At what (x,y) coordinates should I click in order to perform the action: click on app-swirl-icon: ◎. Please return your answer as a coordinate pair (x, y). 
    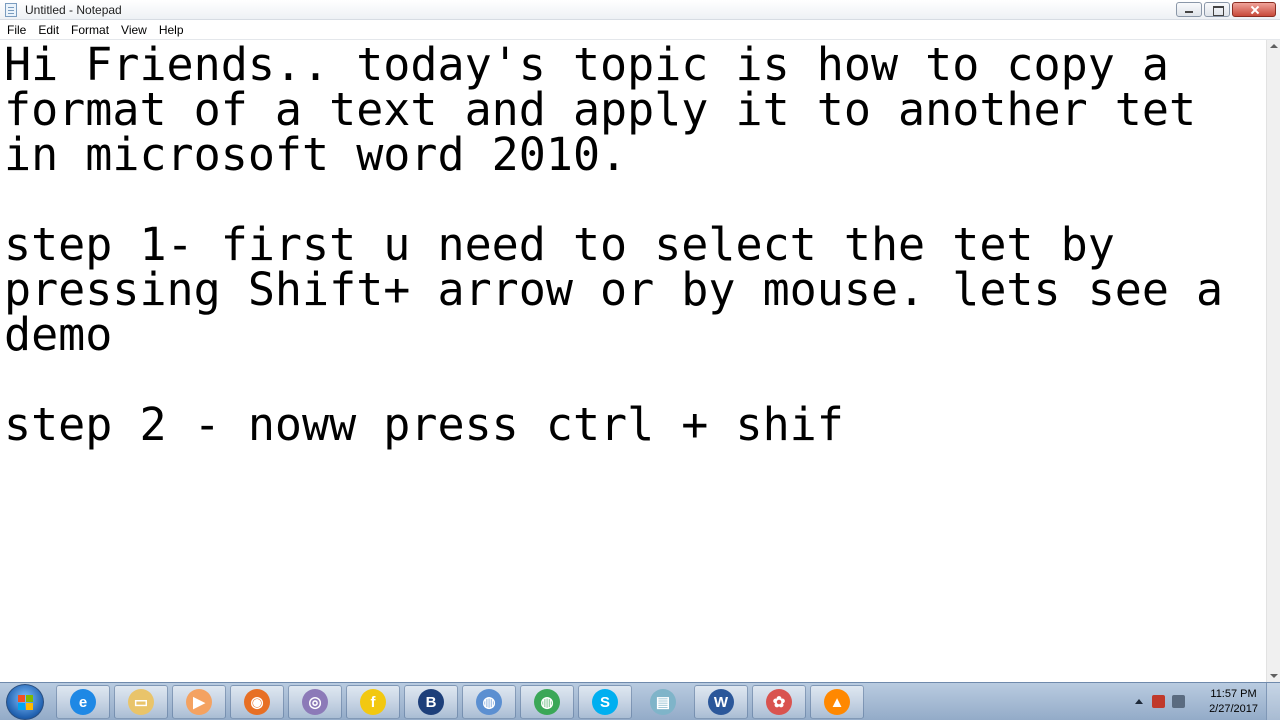
    Looking at the image, I should click on (315, 702).